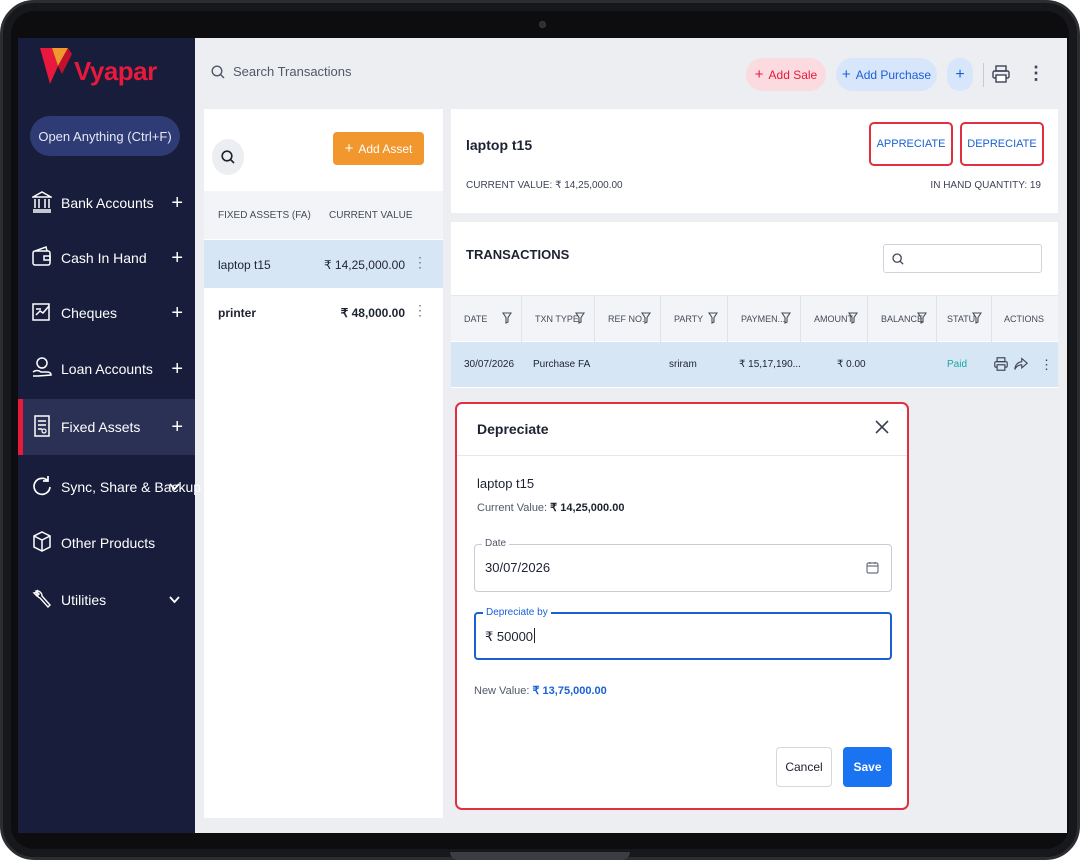  I want to click on column-header-status: STATU, so click(964, 319).